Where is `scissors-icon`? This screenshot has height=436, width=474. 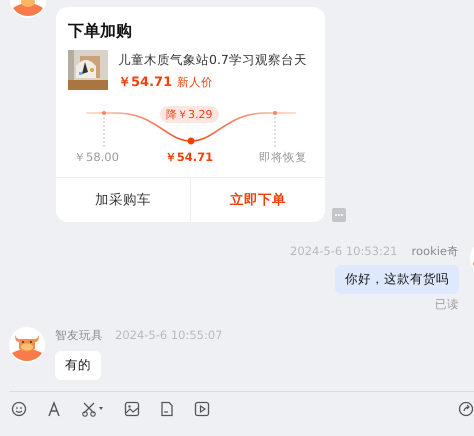
scissors-icon is located at coordinates (93, 409).